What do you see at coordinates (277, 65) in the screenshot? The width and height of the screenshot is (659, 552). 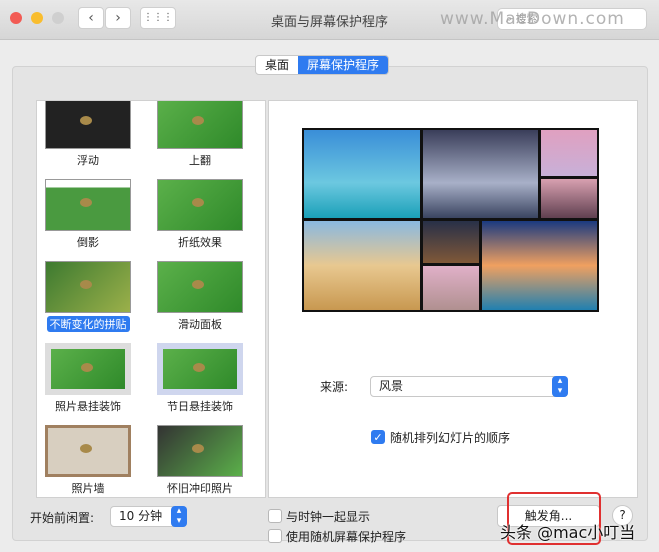 I see `tab-desktop: 桌面` at bounding box center [277, 65].